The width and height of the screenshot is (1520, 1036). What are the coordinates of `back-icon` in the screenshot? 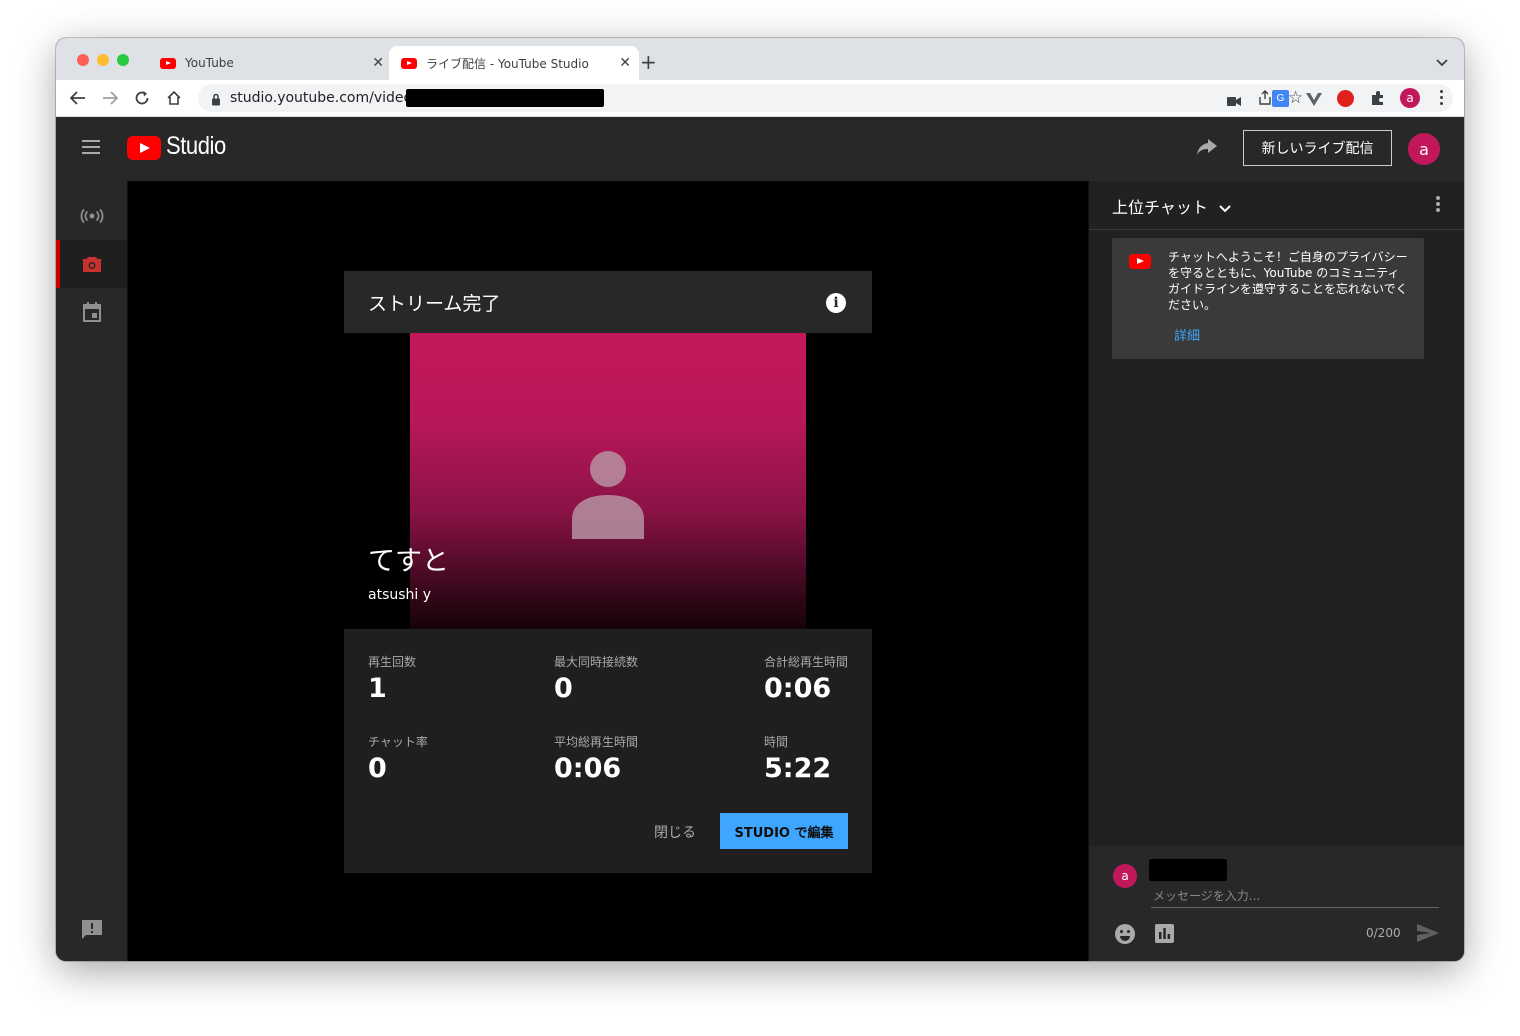 It's located at (78, 98).